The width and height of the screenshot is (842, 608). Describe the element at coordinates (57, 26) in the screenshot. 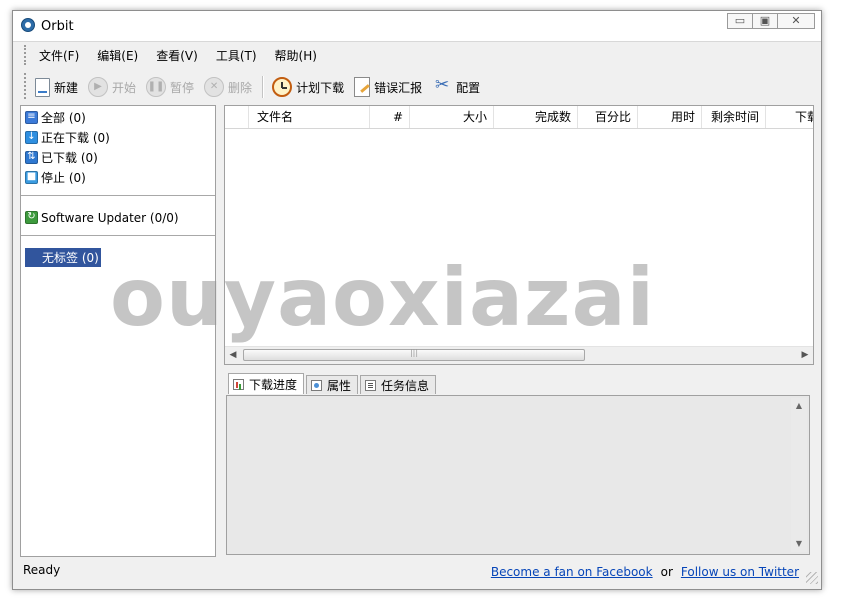

I see `window-title: Orbit` at that location.